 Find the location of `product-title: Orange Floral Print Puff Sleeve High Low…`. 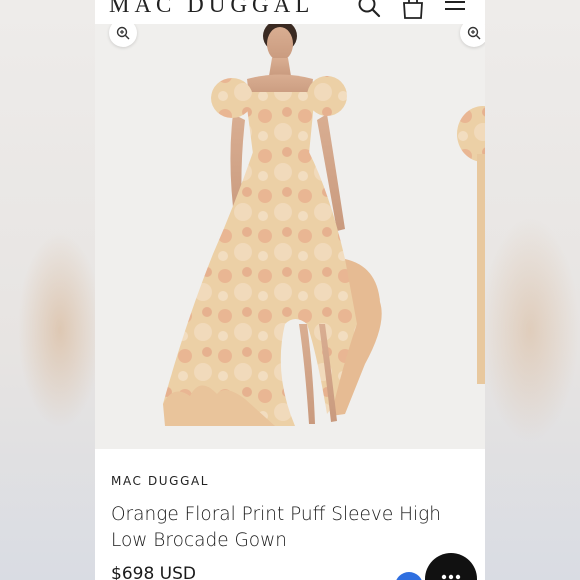

product-title: Orange Floral Print Puff Sleeve High Low… is located at coordinates (276, 527).